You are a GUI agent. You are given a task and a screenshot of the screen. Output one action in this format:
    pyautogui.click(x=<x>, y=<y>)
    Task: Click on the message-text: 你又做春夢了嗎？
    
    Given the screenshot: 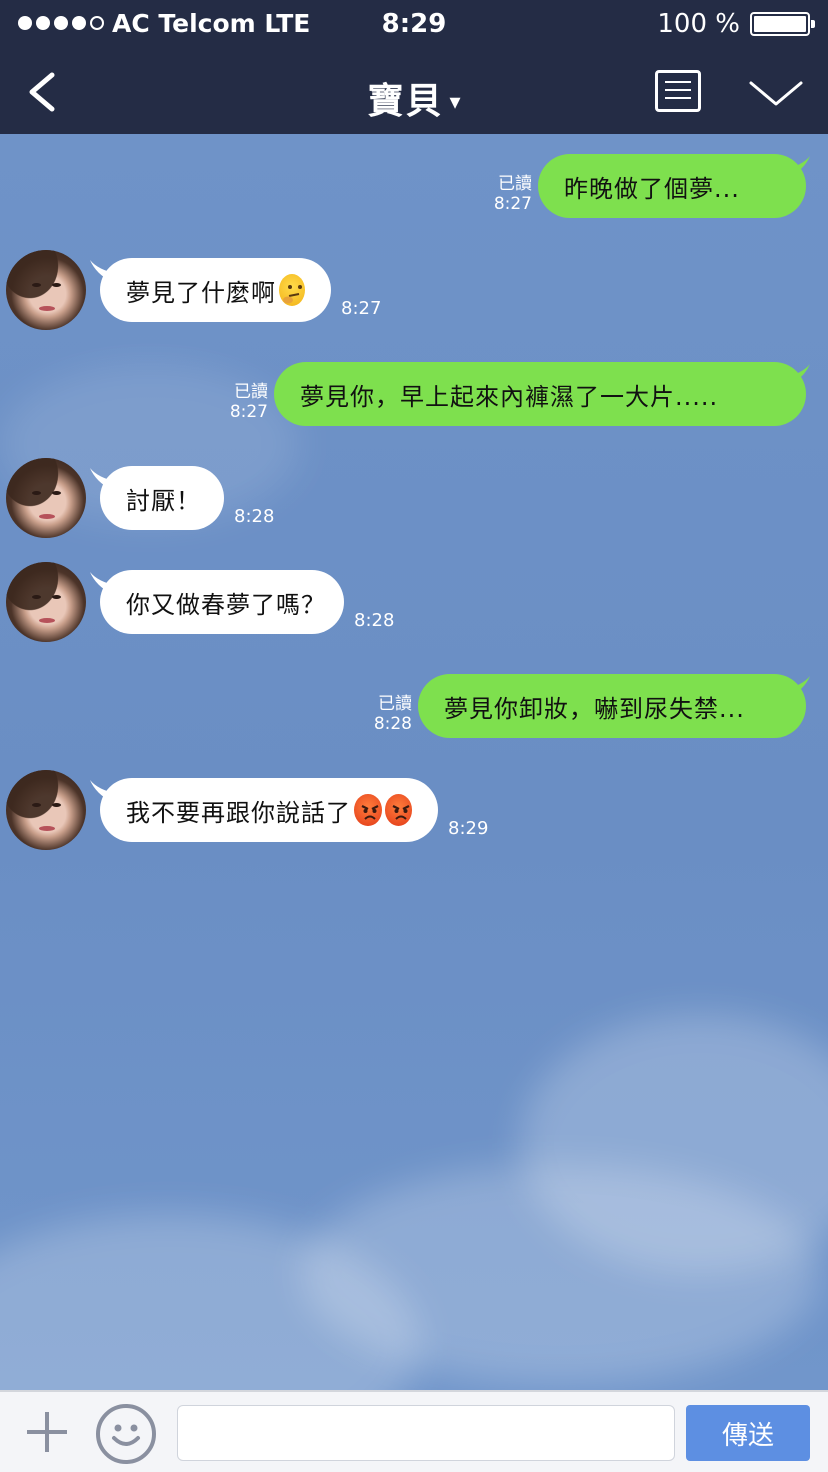 What is the action you would take?
    pyautogui.click(x=226, y=604)
    